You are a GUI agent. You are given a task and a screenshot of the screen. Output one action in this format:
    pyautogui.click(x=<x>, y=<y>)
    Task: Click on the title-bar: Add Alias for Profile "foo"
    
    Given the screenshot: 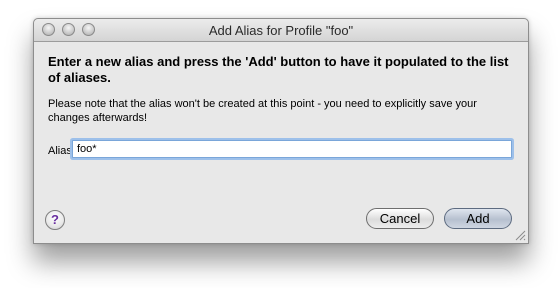 What is the action you would take?
    pyautogui.click(x=281, y=30)
    